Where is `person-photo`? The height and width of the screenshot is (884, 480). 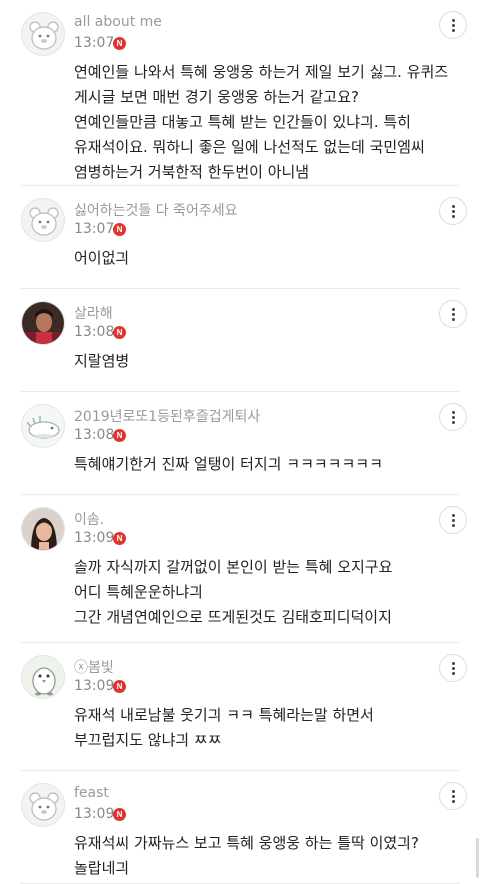
person-photo is located at coordinates (43, 323).